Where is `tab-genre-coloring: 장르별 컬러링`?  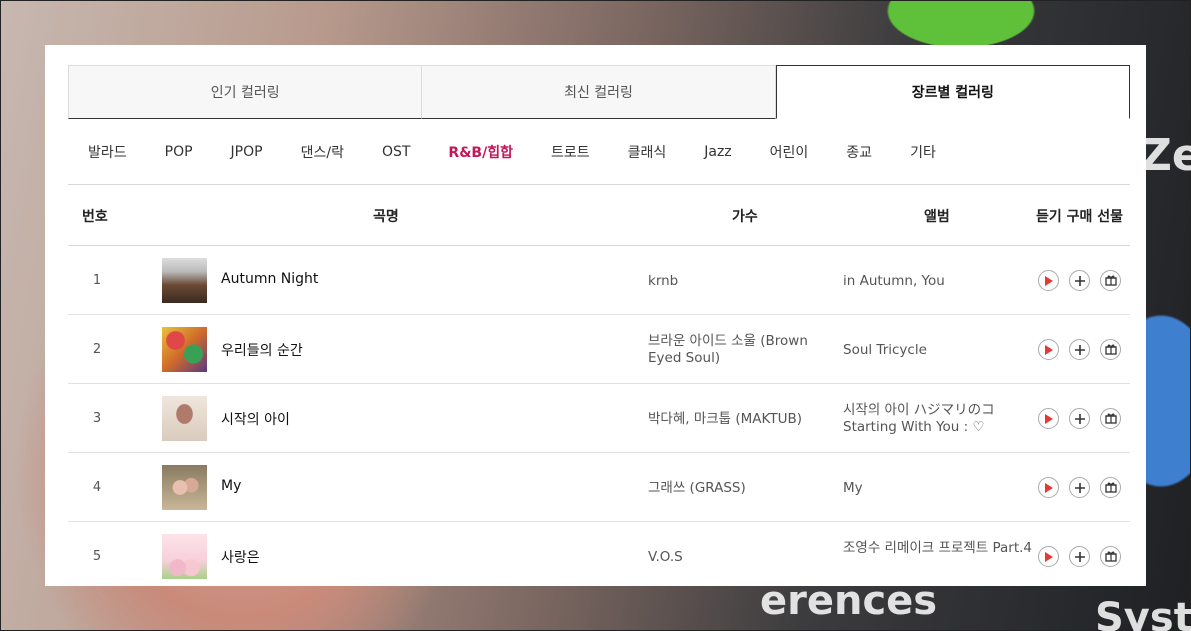 tab-genre-coloring: 장르별 컬러링 is located at coordinates (952, 92).